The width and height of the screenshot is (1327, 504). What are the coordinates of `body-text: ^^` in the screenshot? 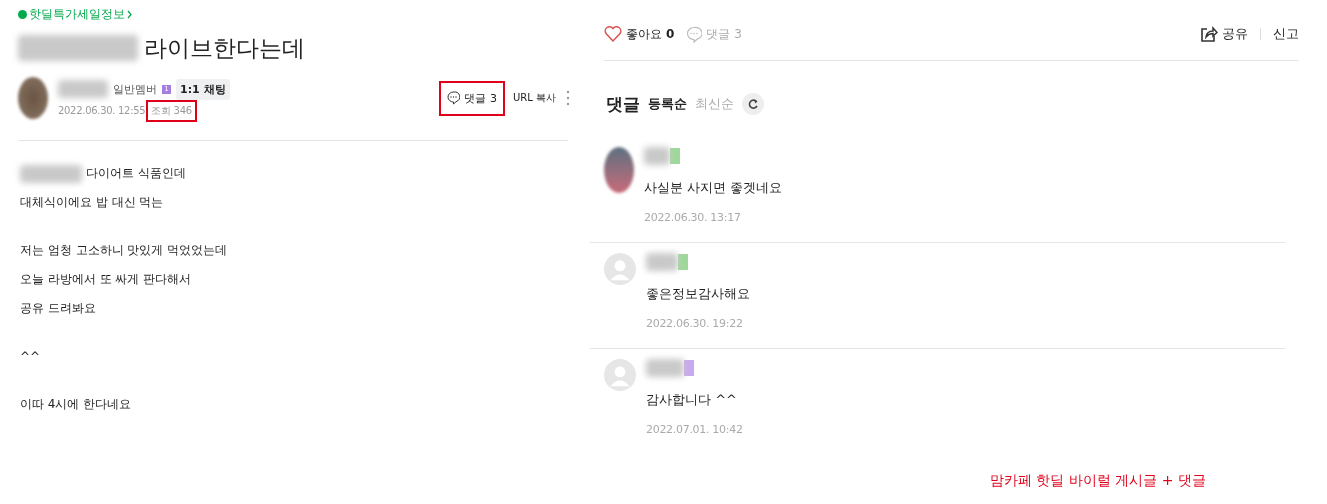 It's located at (30, 356).